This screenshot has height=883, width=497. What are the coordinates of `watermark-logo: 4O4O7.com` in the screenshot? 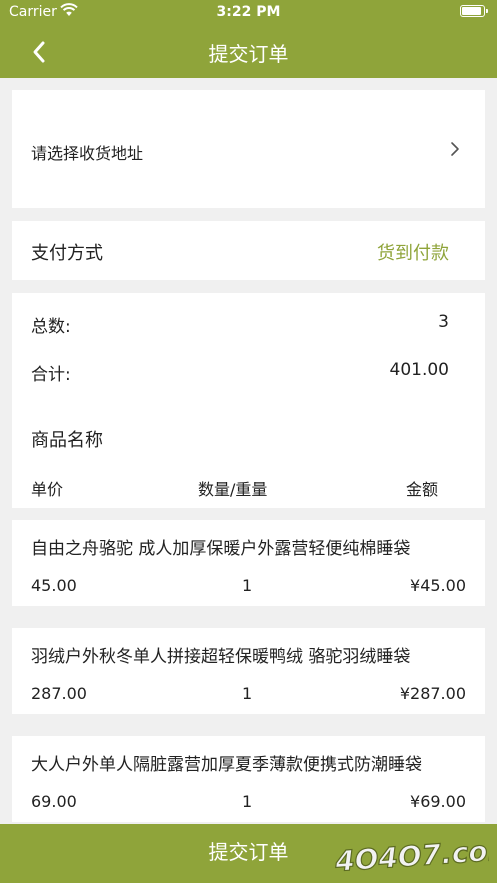 It's located at (411, 855).